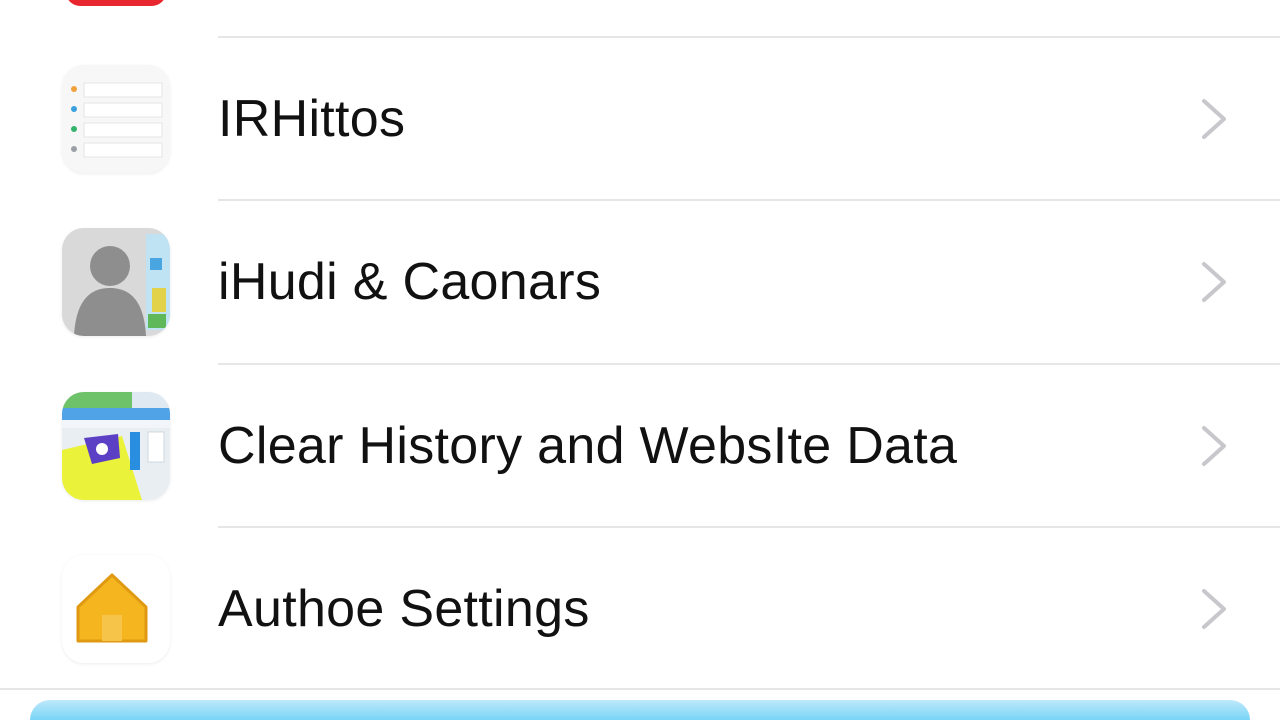 This screenshot has width=1280, height=720. Describe the element at coordinates (312, 119) in the screenshot. I see `settings-row-label: IRHittos` at that location.